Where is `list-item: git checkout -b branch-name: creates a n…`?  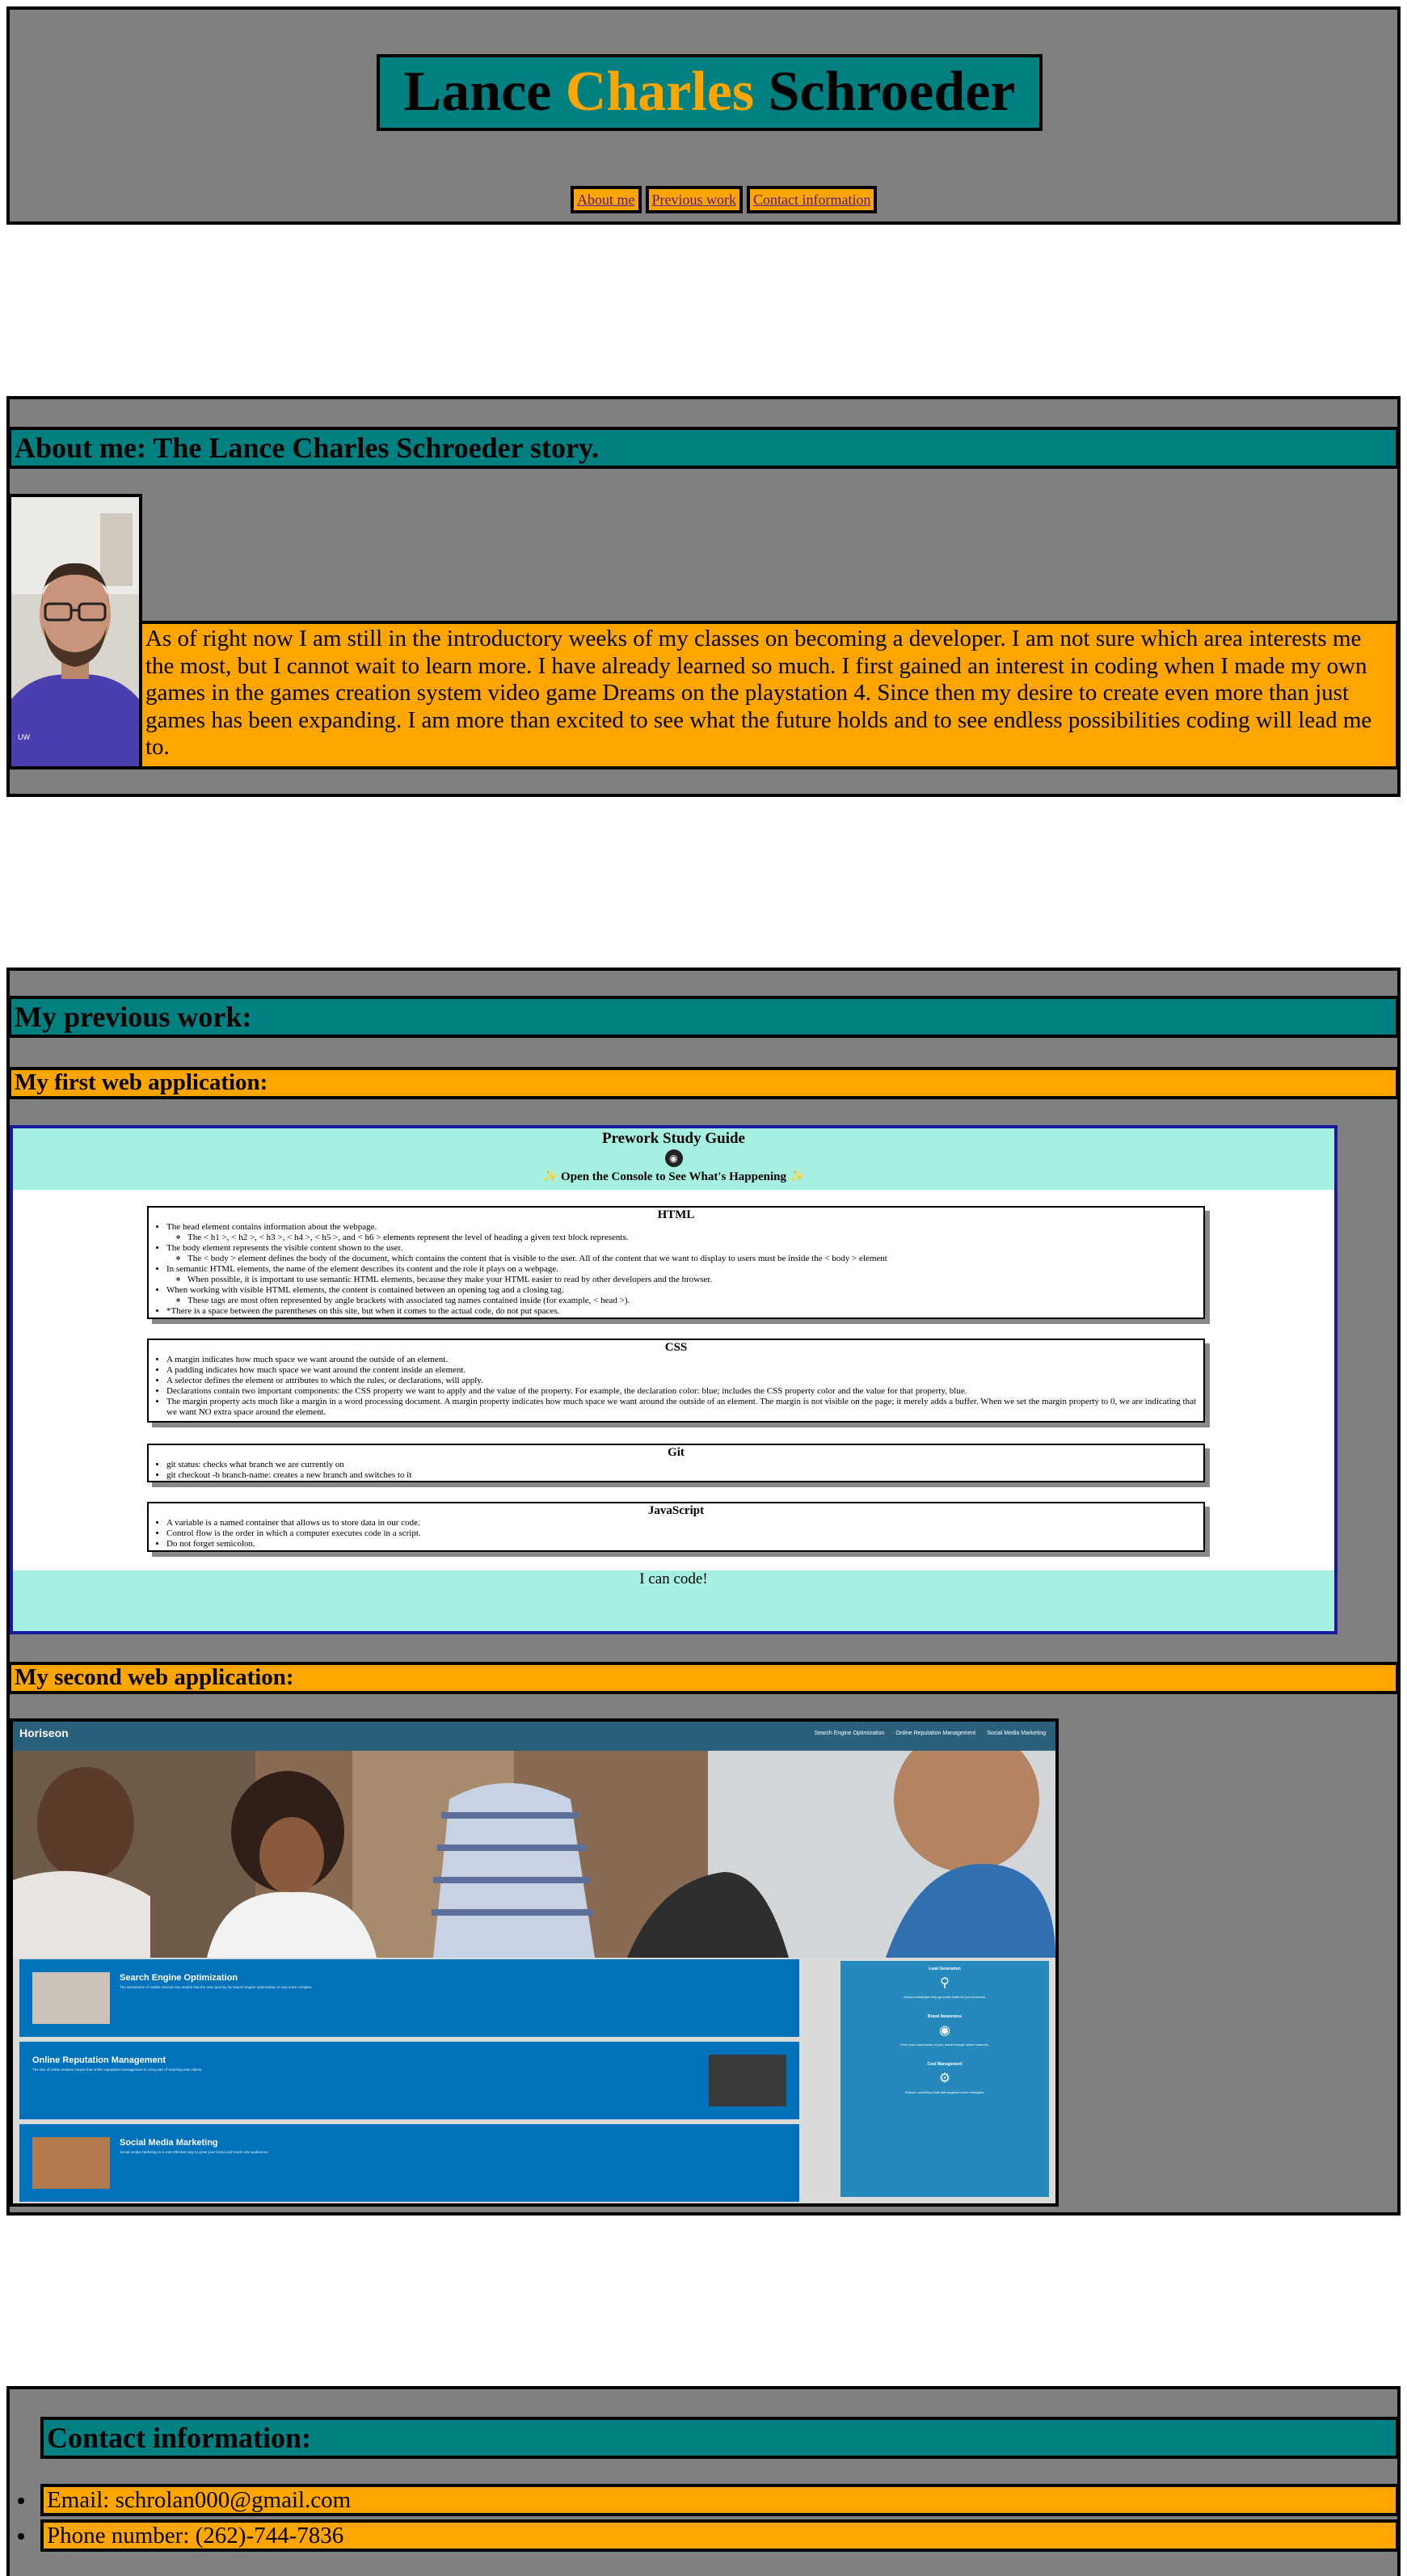 list-item: git checkout -b branch-name: creates a n… is located at coordinates (682, 1475).